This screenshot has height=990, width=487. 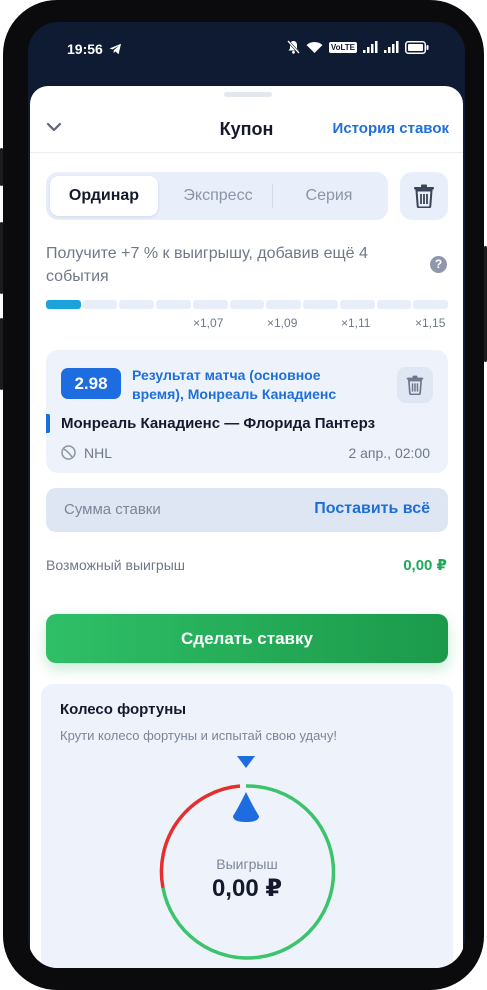 I want to click on tab-series: Серия, so click(x=329, y=196).